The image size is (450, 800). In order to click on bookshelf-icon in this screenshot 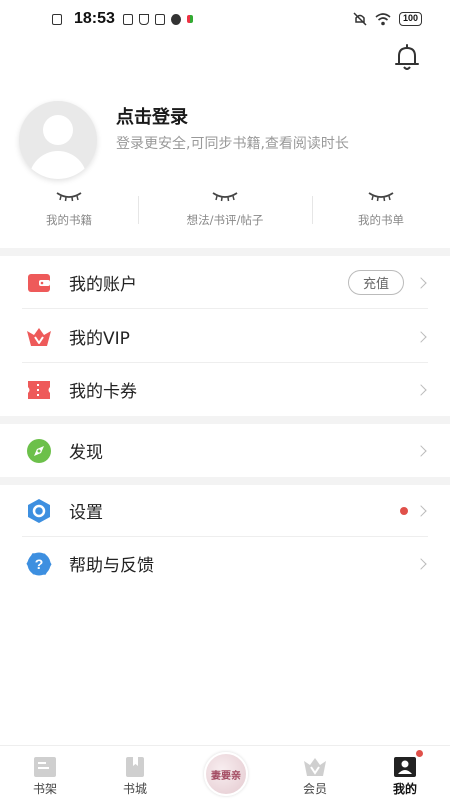, I will do `click(45, 767)`.